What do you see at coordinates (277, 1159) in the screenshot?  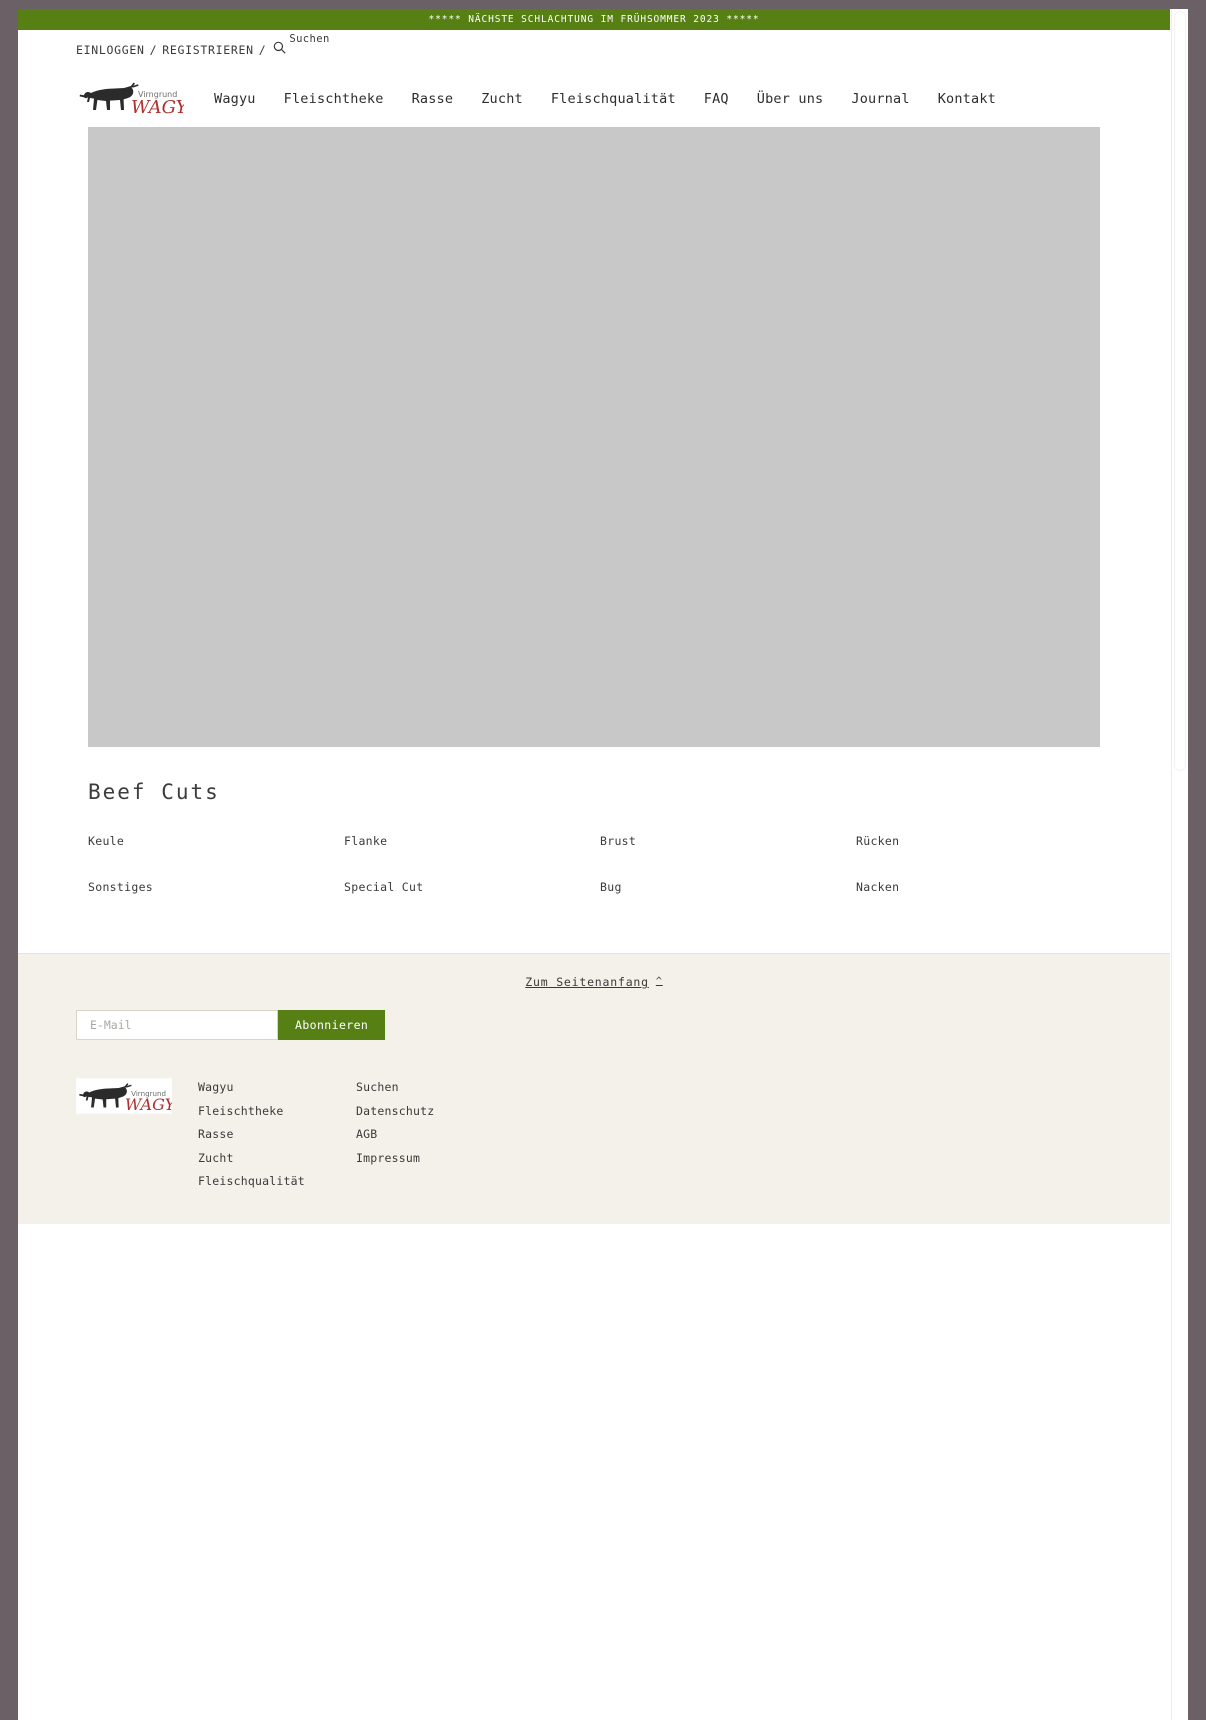 I see `footer-link-zucht: Zucht` at bounding box center [277, 1159].